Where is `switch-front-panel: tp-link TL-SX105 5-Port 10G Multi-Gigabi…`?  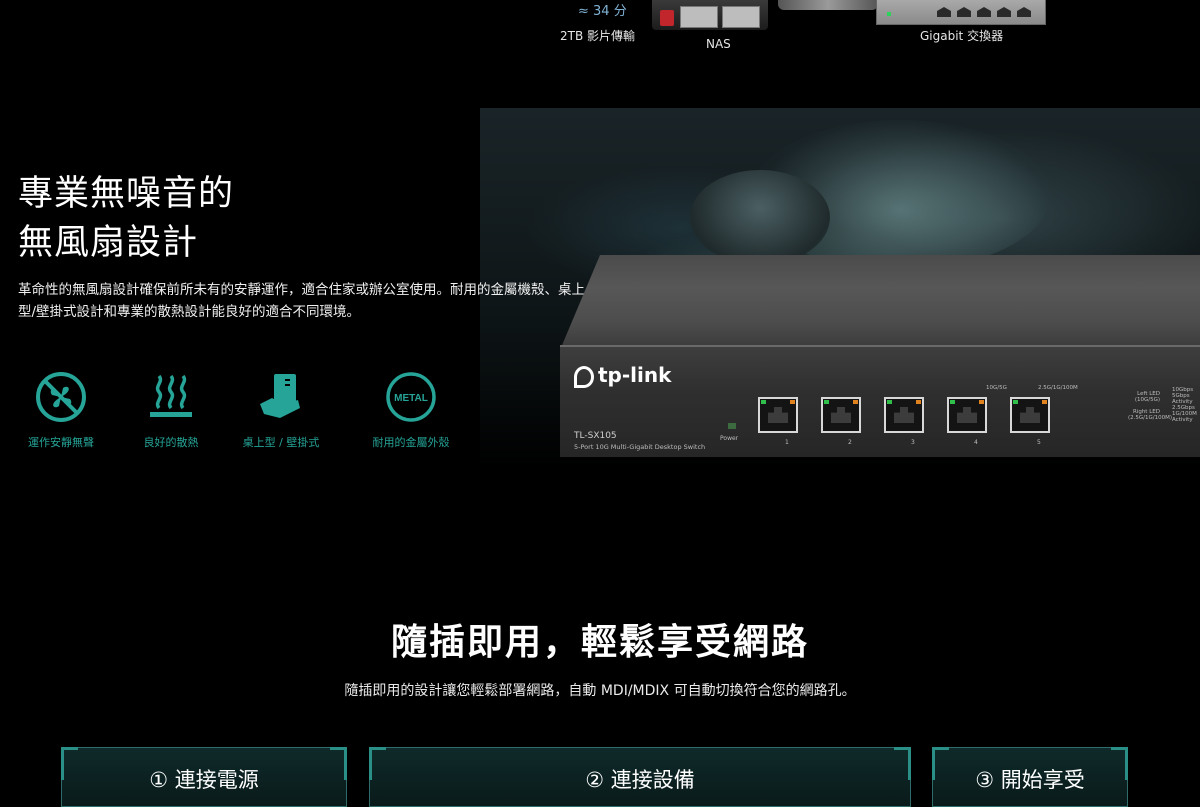 switch-front-panel: tp-link TL-SX105 5-Port 10G Multi-Gigabi… is located at coordinates (880, 401).